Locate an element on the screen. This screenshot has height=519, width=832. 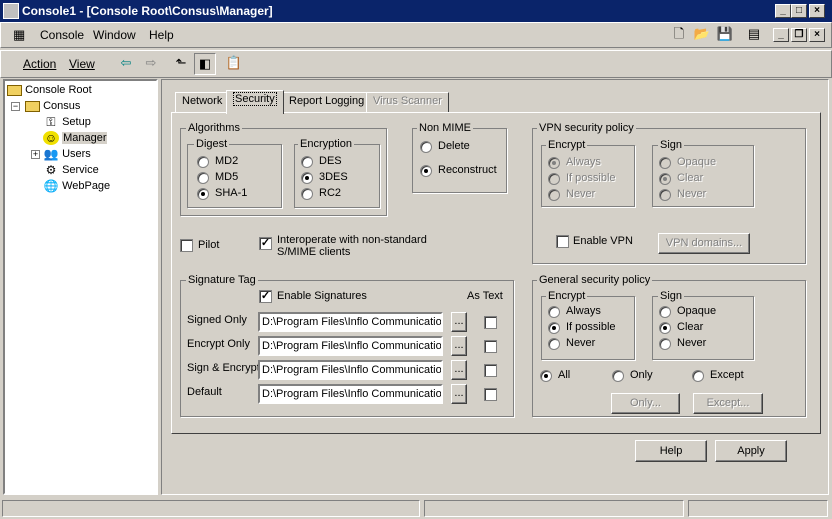
smiley-icon: ☺ is located at coordinates (51, 138).